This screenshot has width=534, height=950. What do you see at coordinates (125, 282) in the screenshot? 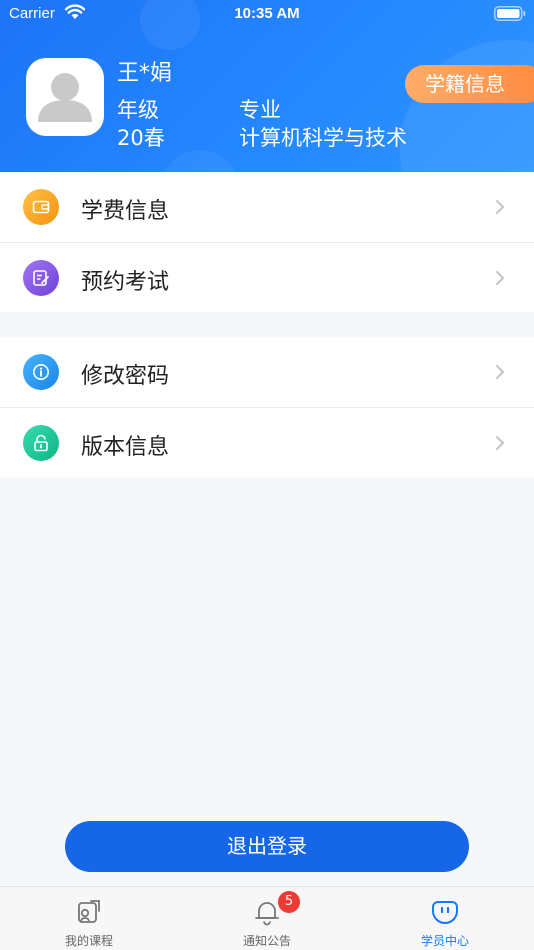
I see `menu-label: 预约考试` at bounding box center [125, 282].